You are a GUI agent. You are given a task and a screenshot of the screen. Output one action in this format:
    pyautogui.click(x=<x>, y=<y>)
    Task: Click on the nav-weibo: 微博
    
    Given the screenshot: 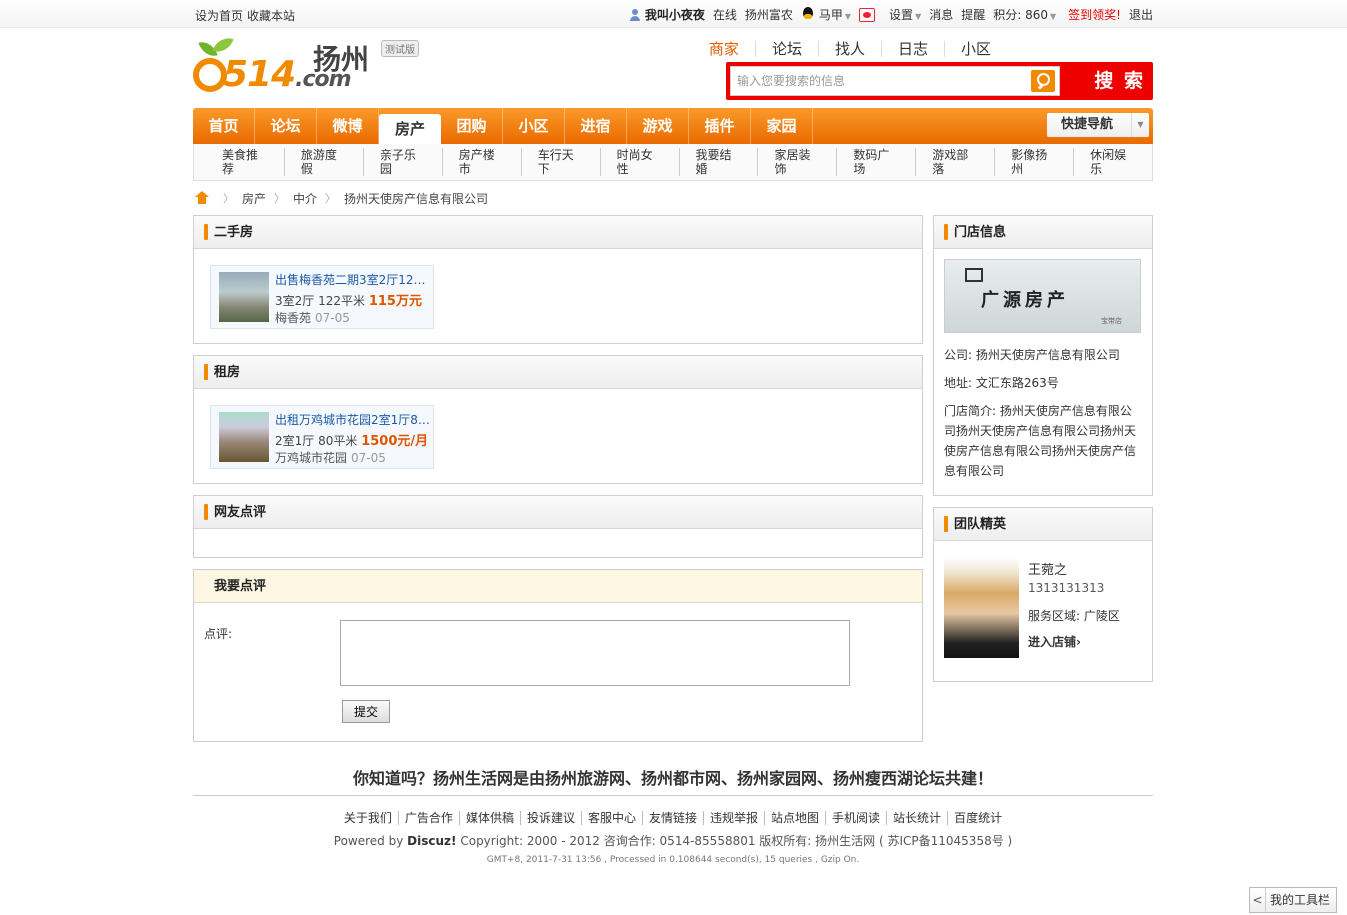 What is the action you would take?
    pyautogui.click(x=348, y=126)
    